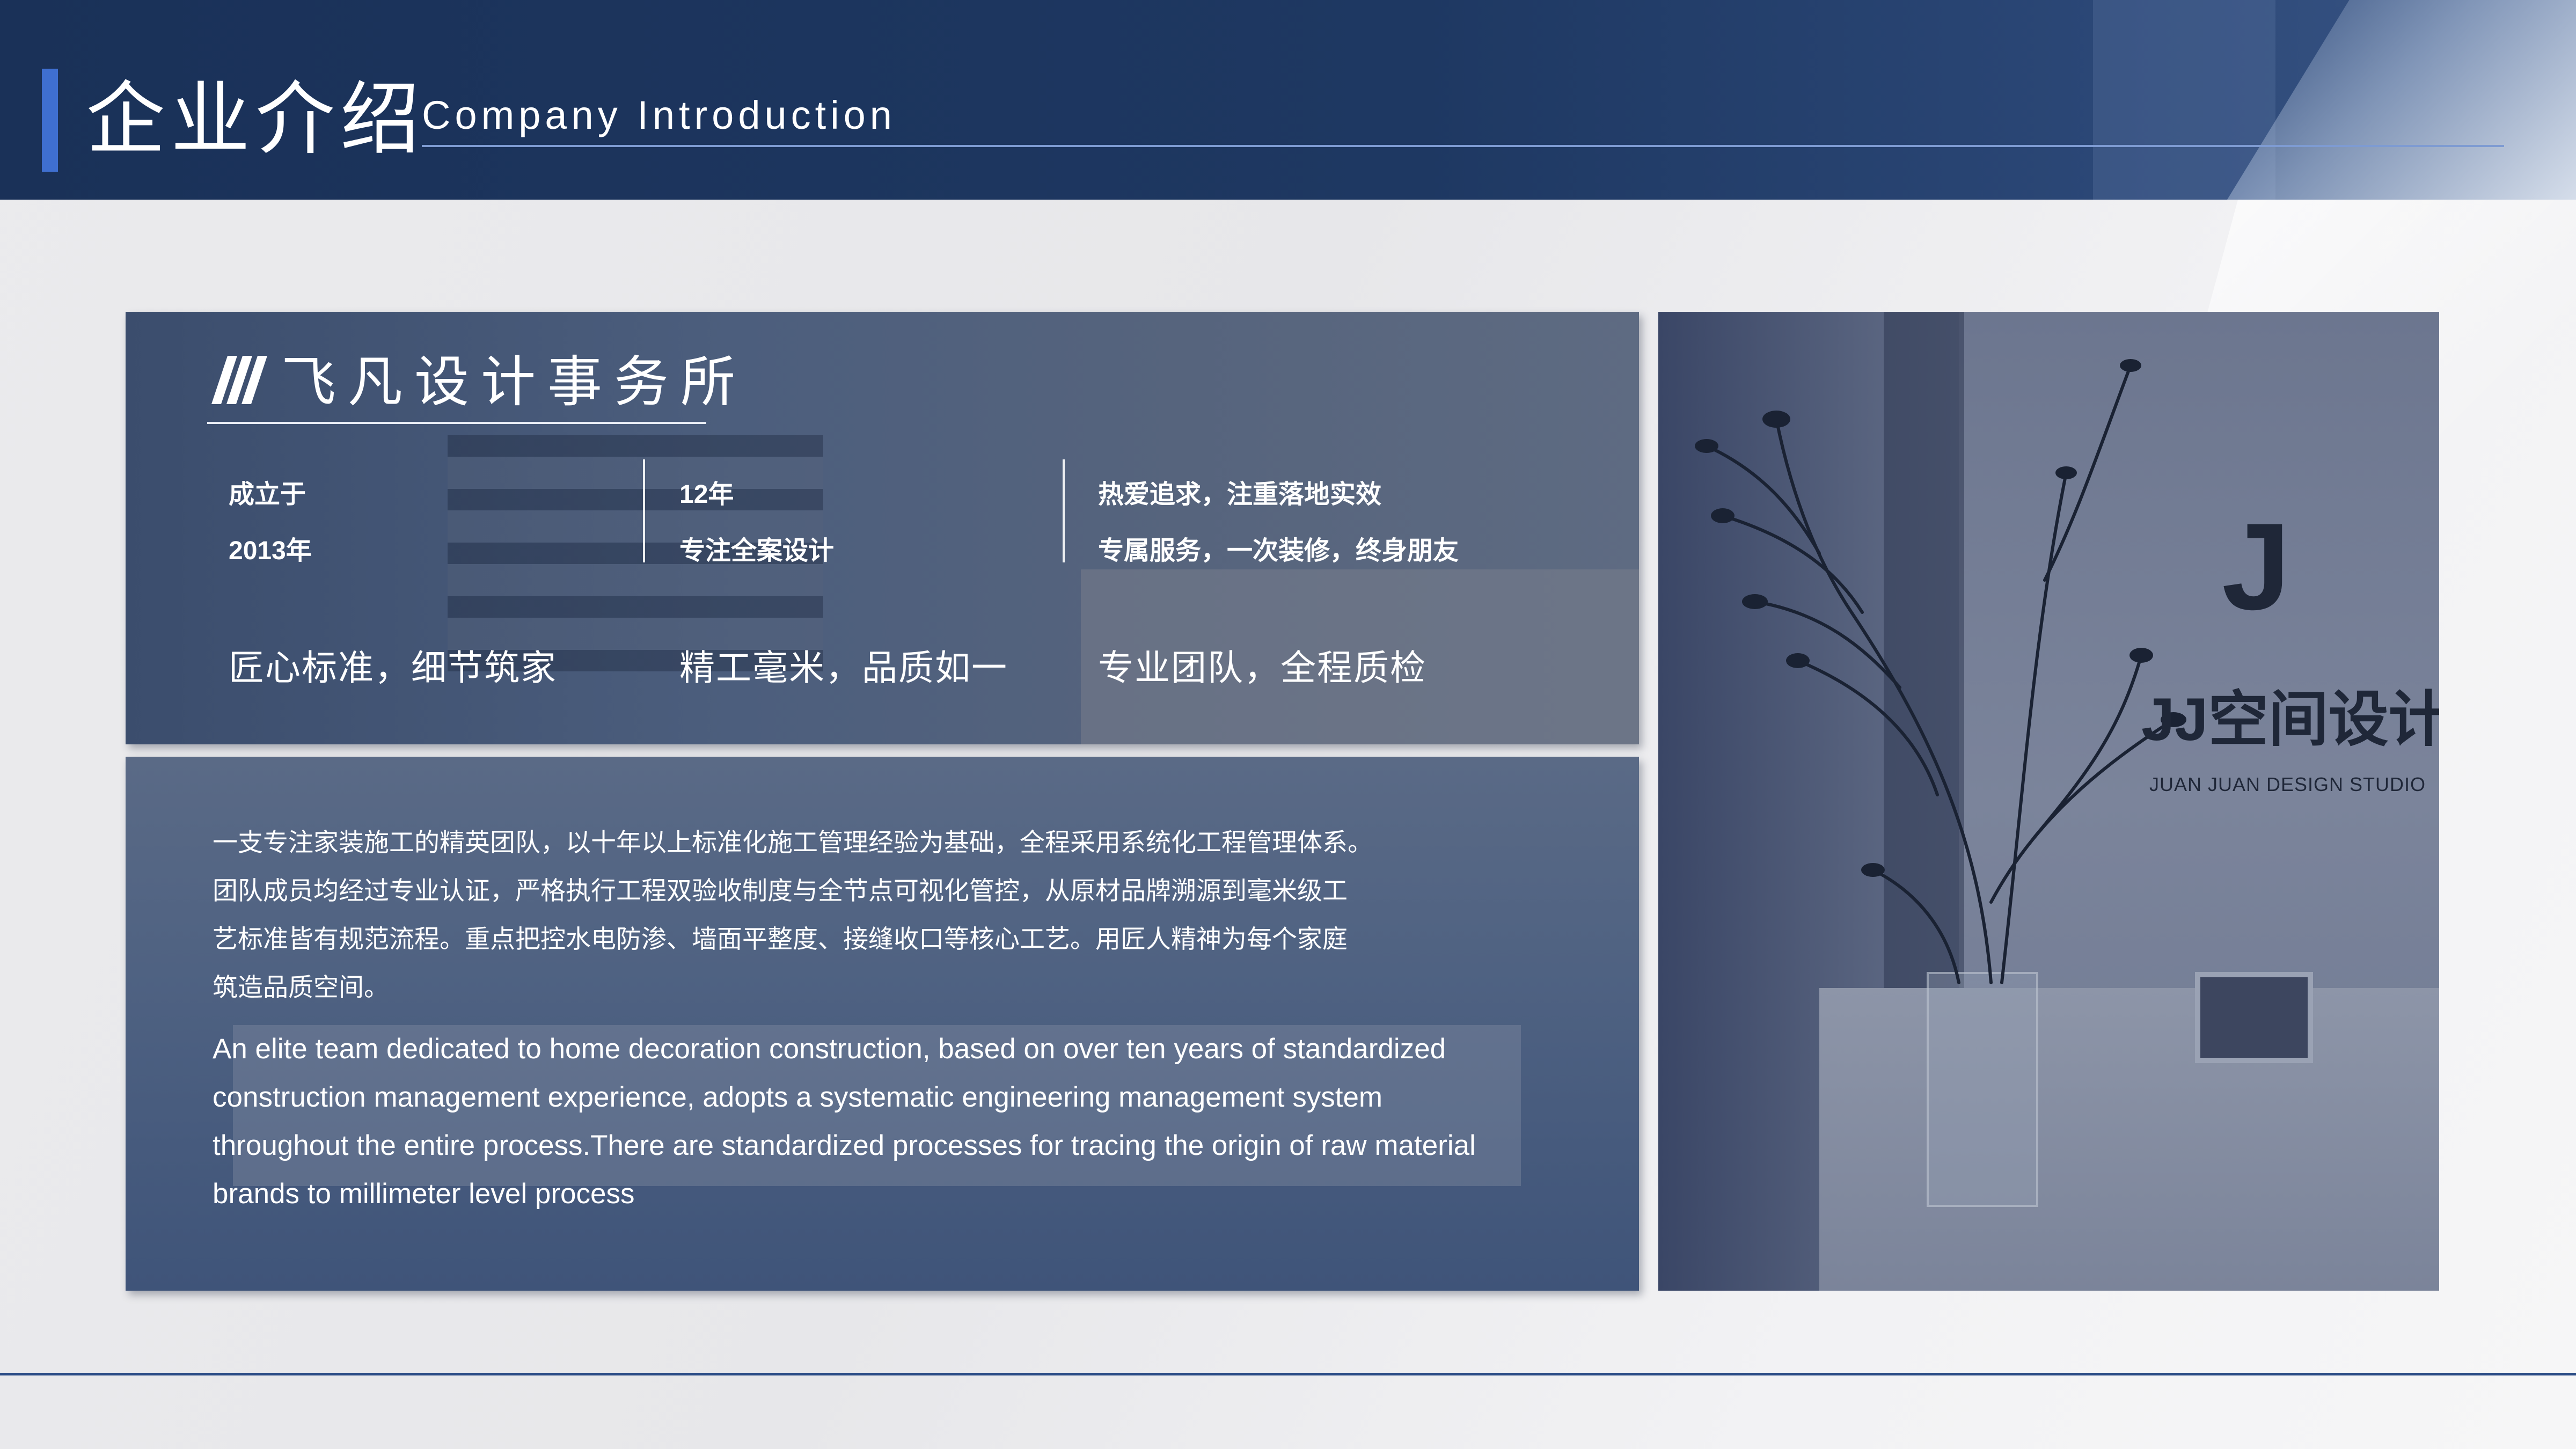 This screenshot has width=2576, height=1449. I want to click on company-name: 飞凡设计事务所, so click(514, 382).